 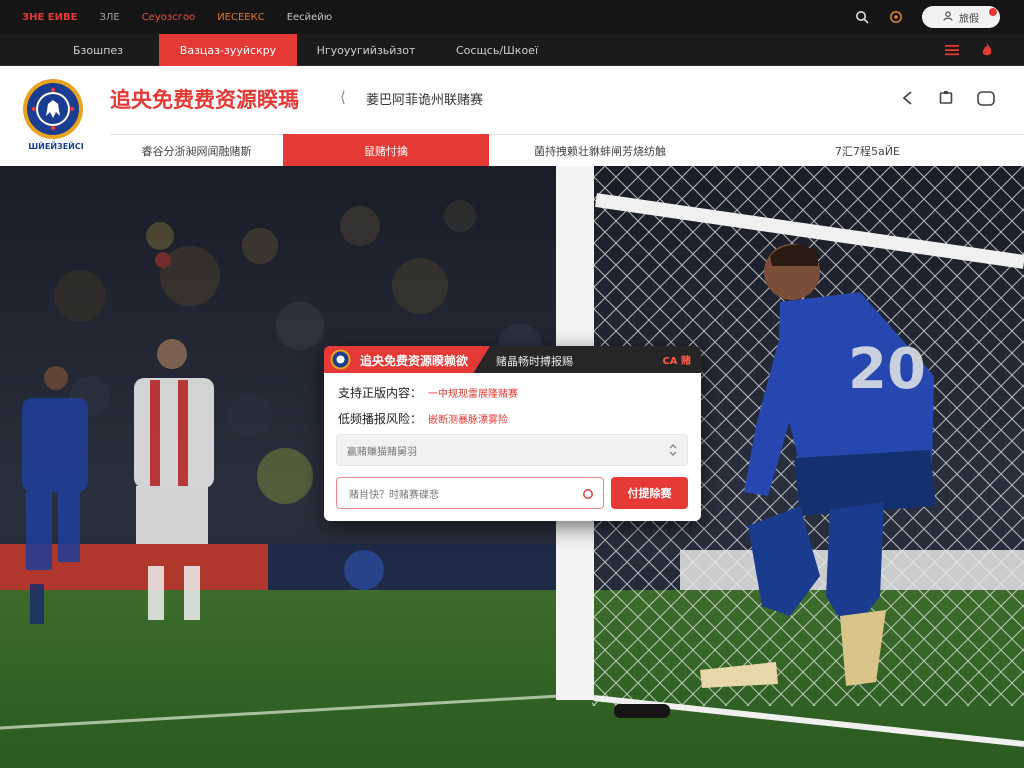 I want to click on search-icon, so click(x=862, y=17).